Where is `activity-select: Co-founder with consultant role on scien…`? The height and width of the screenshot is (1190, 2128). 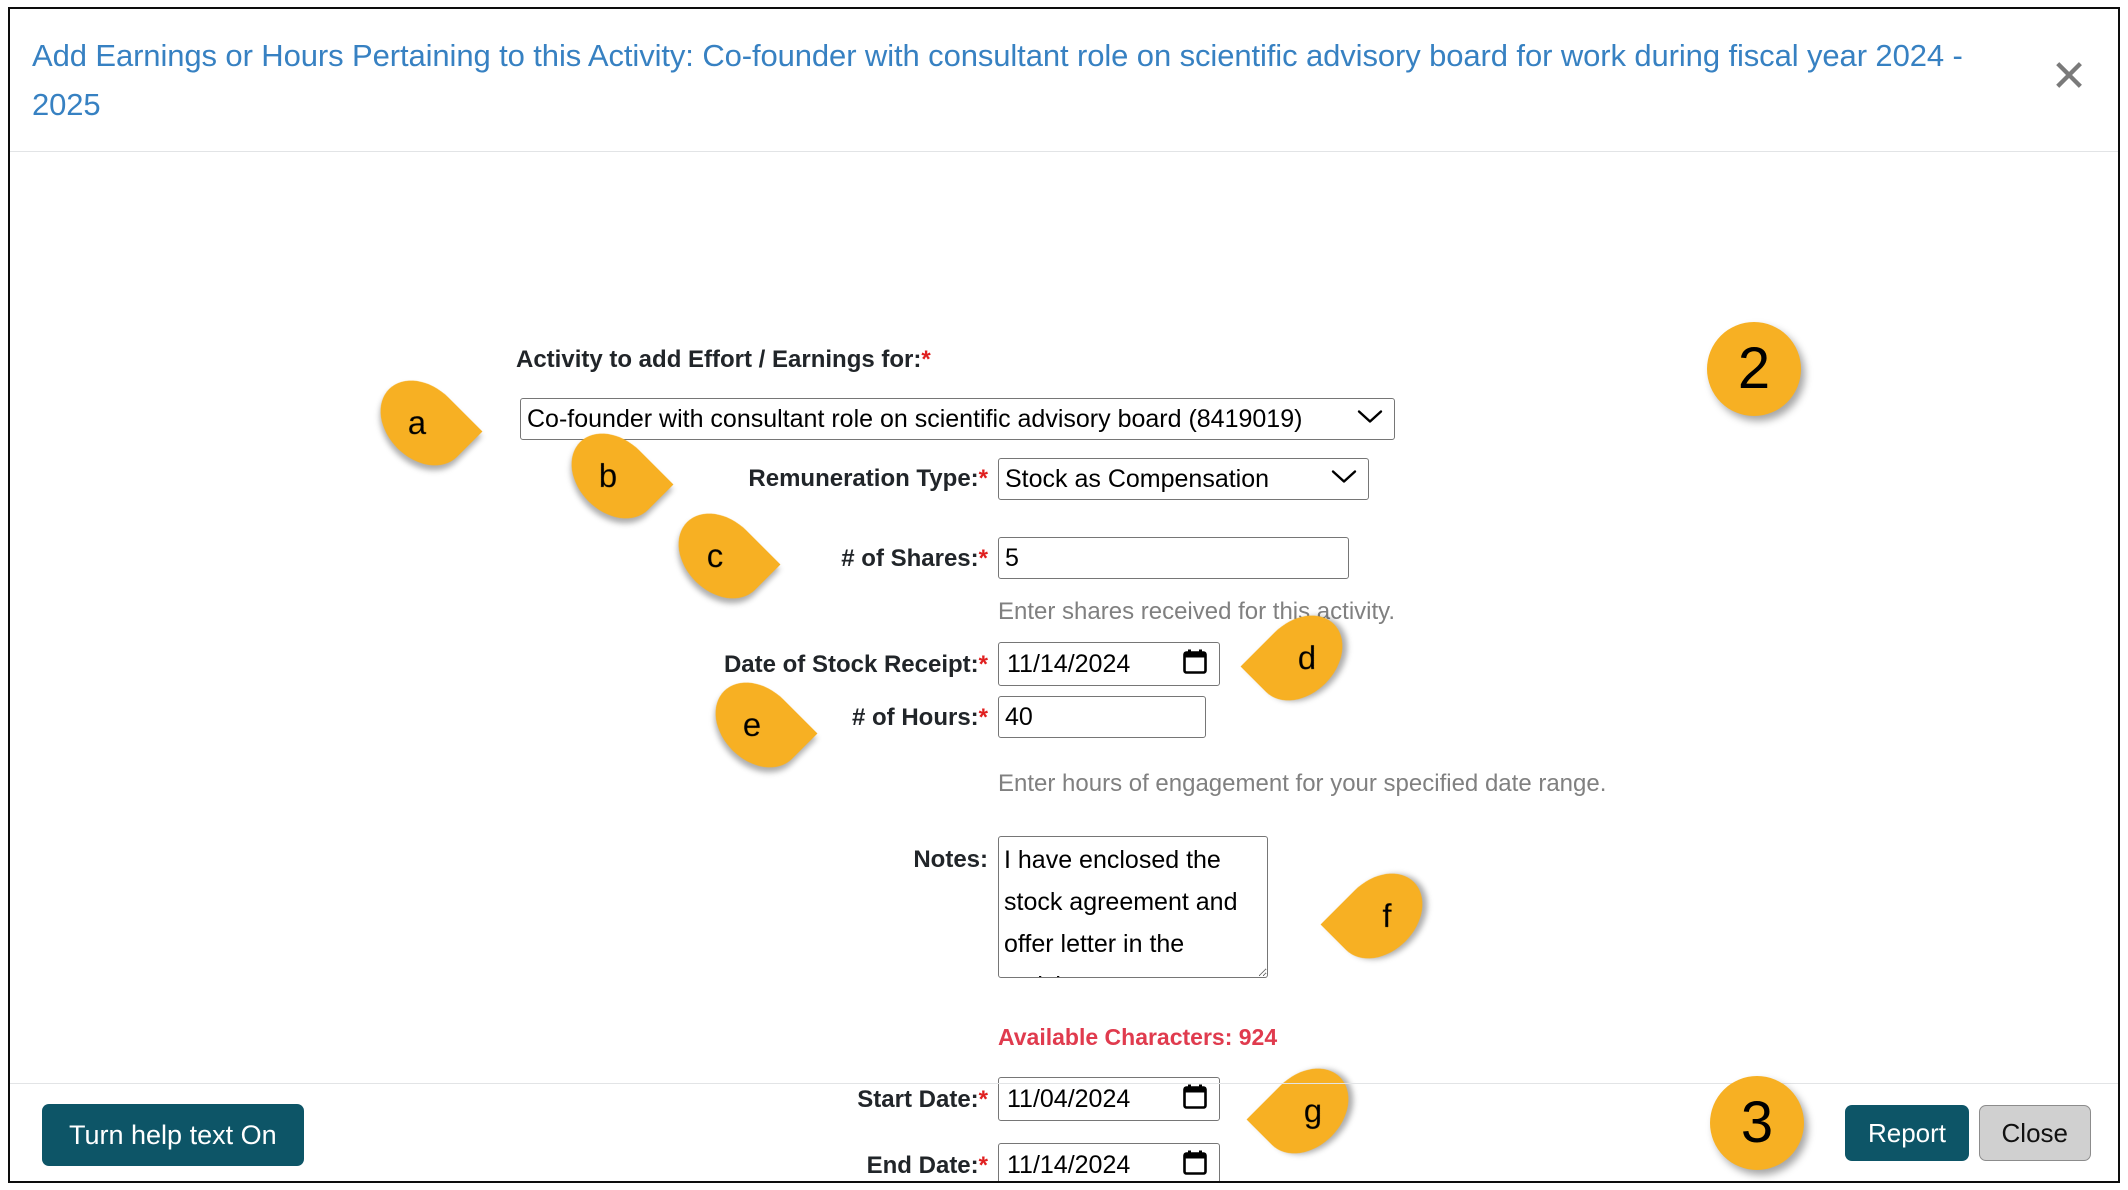
activity-select: Co-founder with consultant role on scien… is located at coordinates (957, 419).